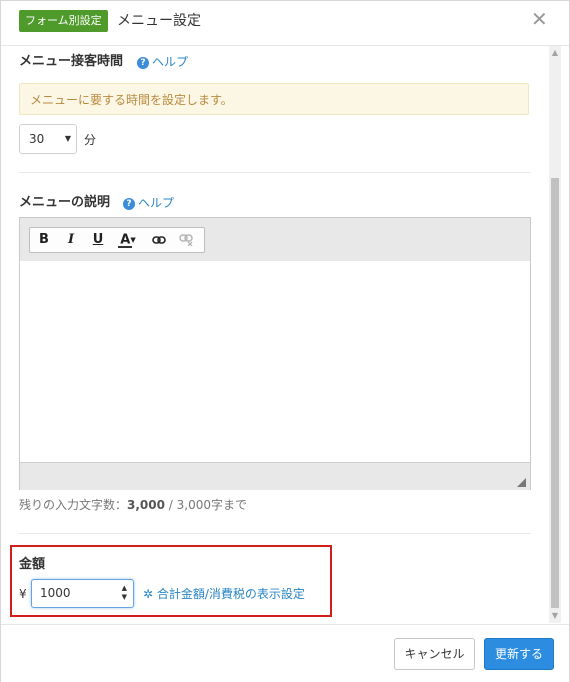 The width and height of the screenshot is (570, 682). I want to click on resize-handle-icon, so click(521, 482).